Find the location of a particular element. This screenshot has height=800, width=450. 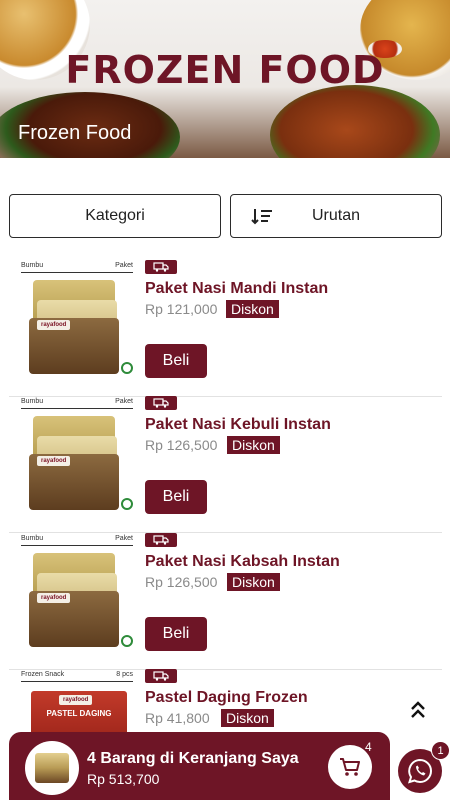

cart-total: Rp 513,700 is located at coordinates (123, 779).